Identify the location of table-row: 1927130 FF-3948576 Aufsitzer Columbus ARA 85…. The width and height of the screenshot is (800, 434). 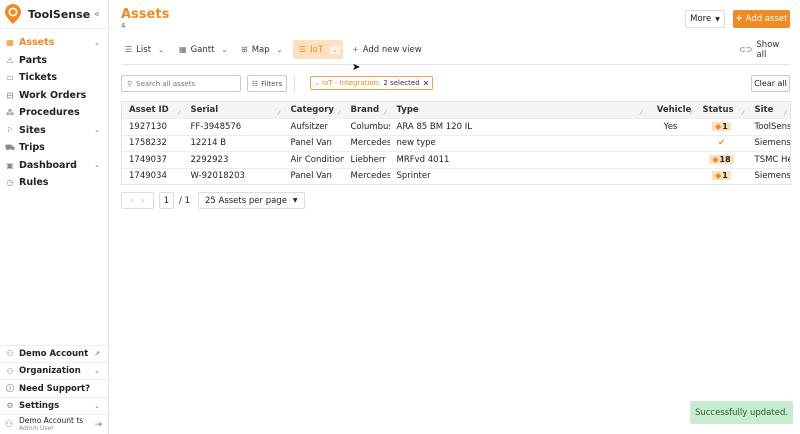
(456, 126).